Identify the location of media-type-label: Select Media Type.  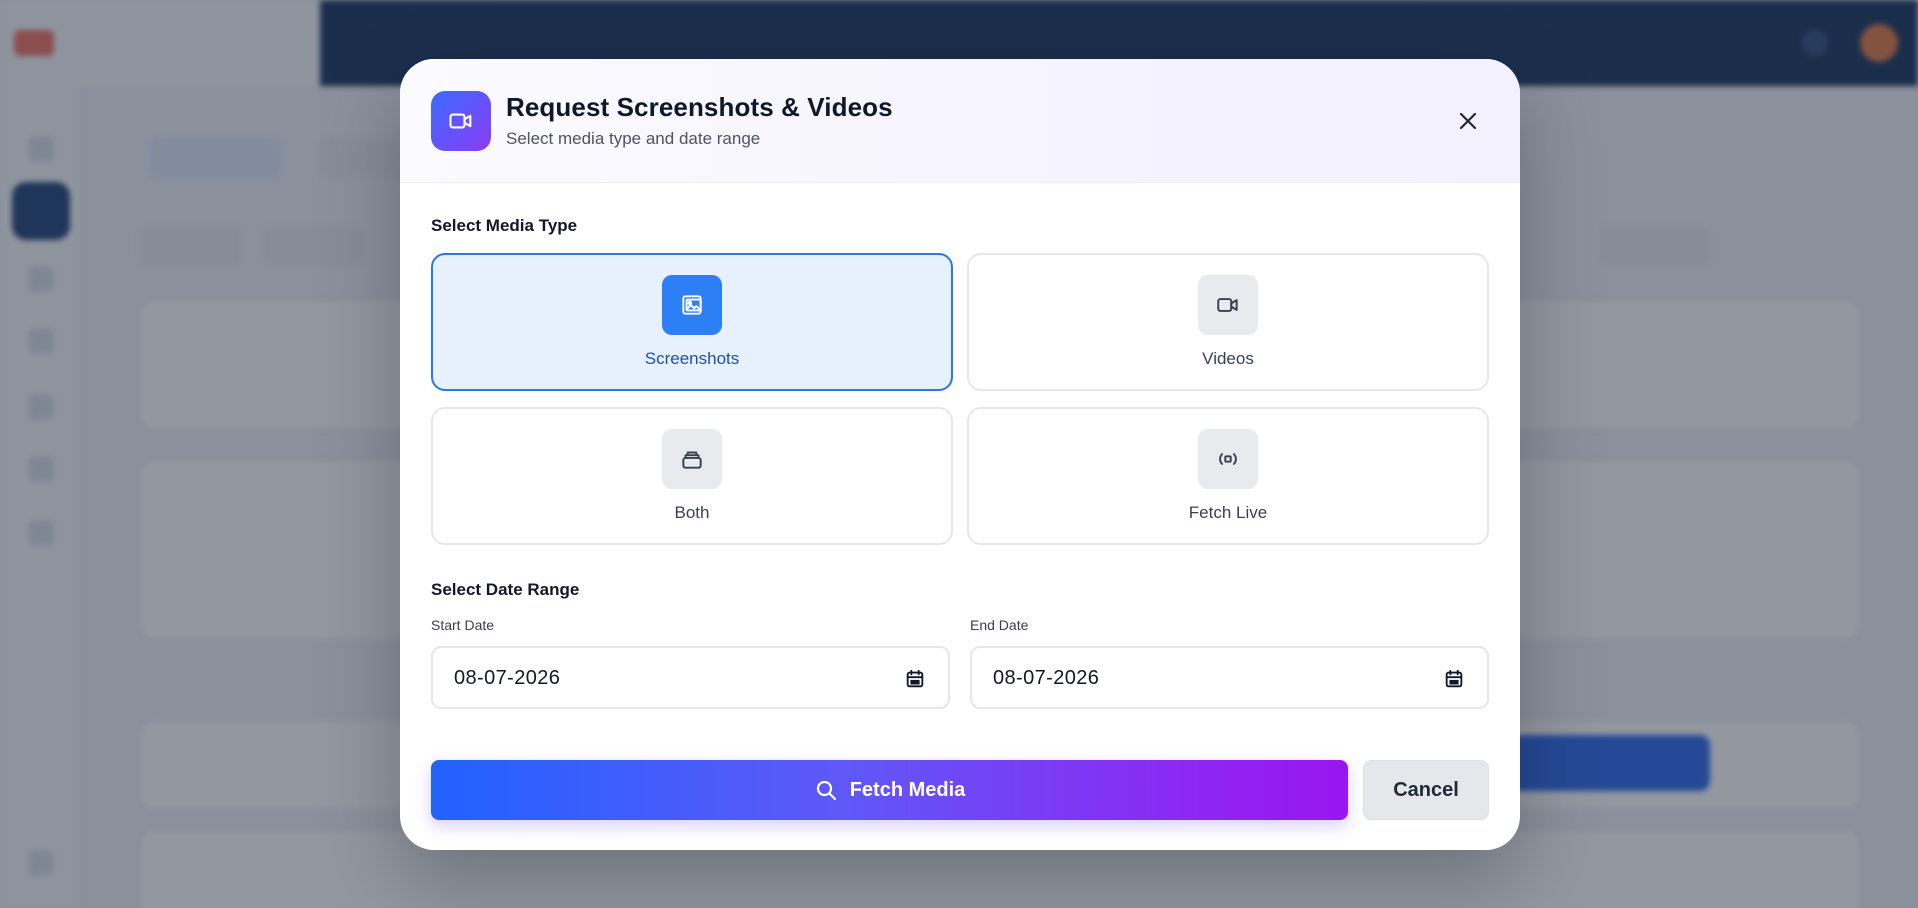
(504, 225).